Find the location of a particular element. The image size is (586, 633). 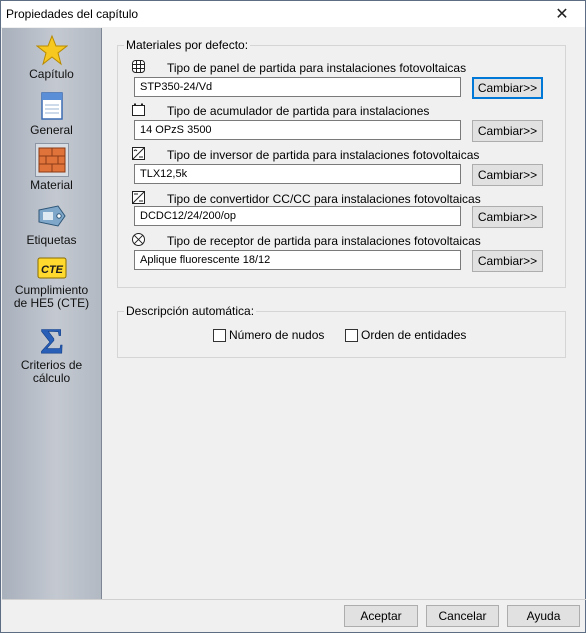

notebook-icon is located at coordinates (51, 106).